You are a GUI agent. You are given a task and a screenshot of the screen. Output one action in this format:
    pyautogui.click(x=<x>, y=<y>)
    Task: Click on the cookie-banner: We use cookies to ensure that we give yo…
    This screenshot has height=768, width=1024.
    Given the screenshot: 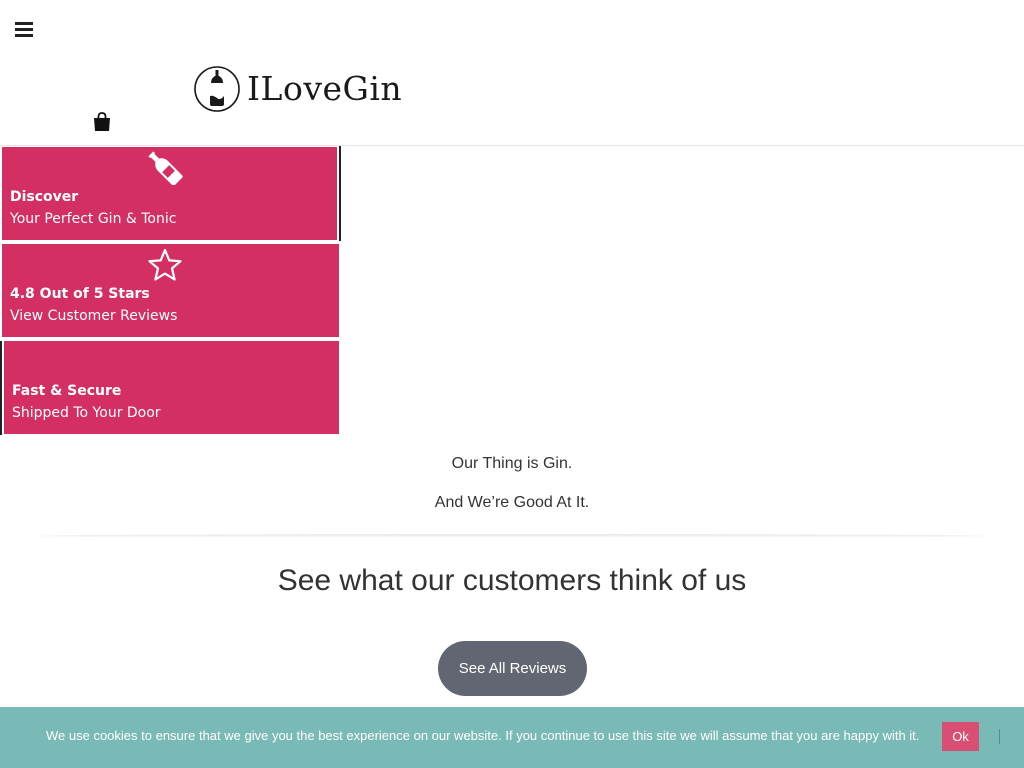 What is the action you would take?
    pyautogui.click(x=512, y=737)
    